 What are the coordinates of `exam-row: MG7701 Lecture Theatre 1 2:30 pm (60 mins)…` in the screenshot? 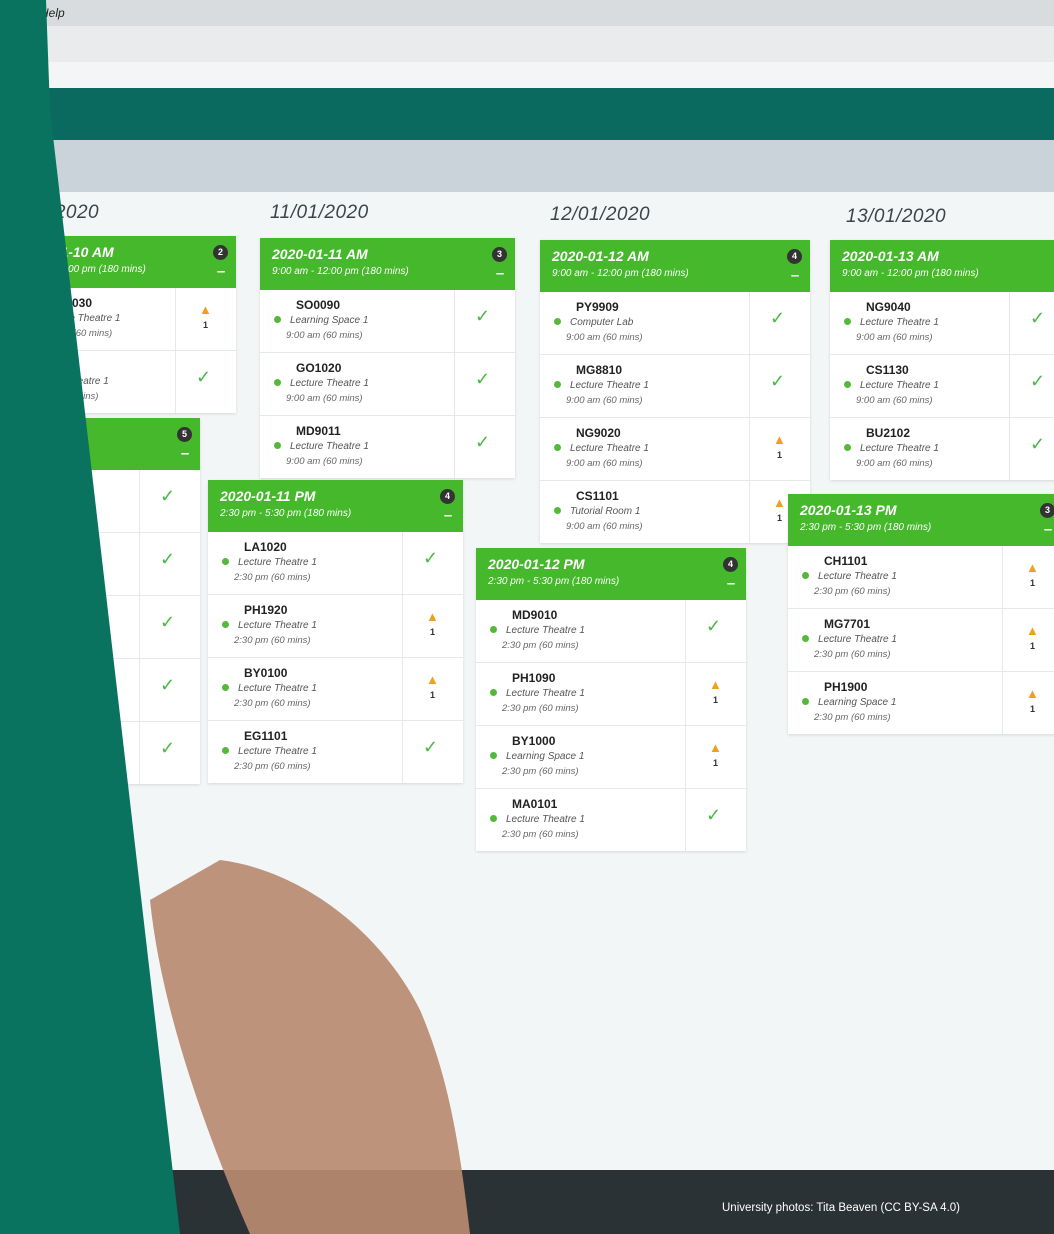 It's located at (921, 640).